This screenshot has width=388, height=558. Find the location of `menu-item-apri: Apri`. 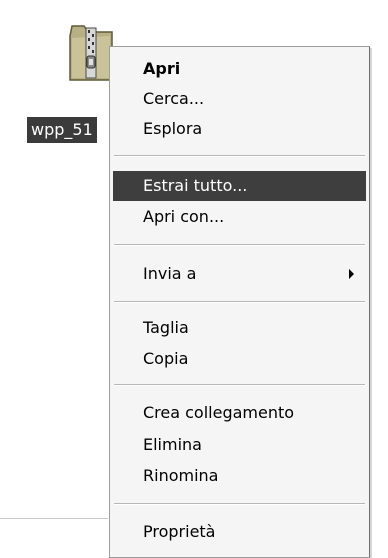

menu-item-apri: Apri is located at coordinates (239, 69).